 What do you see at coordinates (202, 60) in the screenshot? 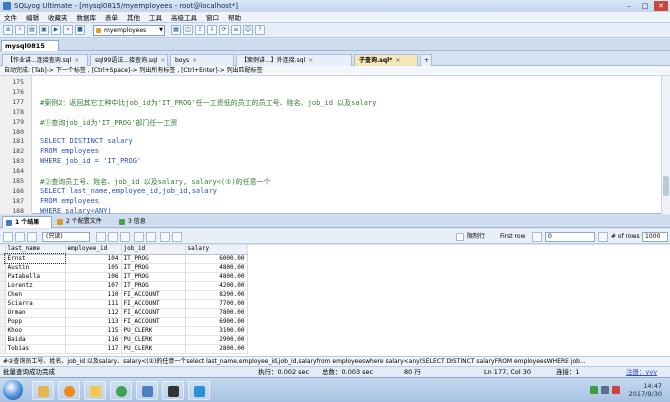
I see `query-tab: boys ×` at bounding box center [202, 60].